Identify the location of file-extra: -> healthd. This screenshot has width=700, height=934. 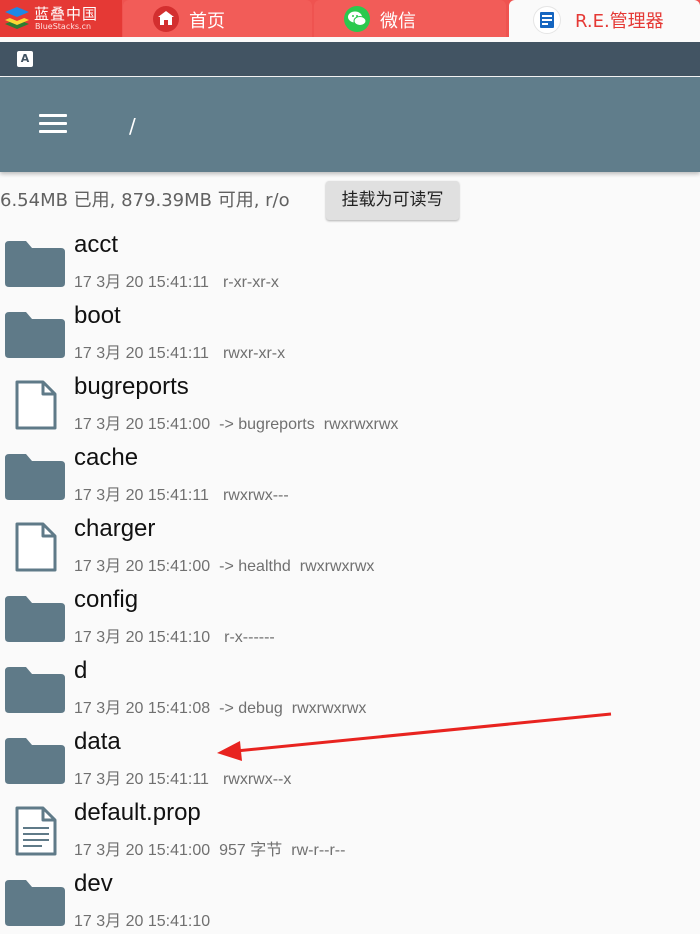
(255, 566).